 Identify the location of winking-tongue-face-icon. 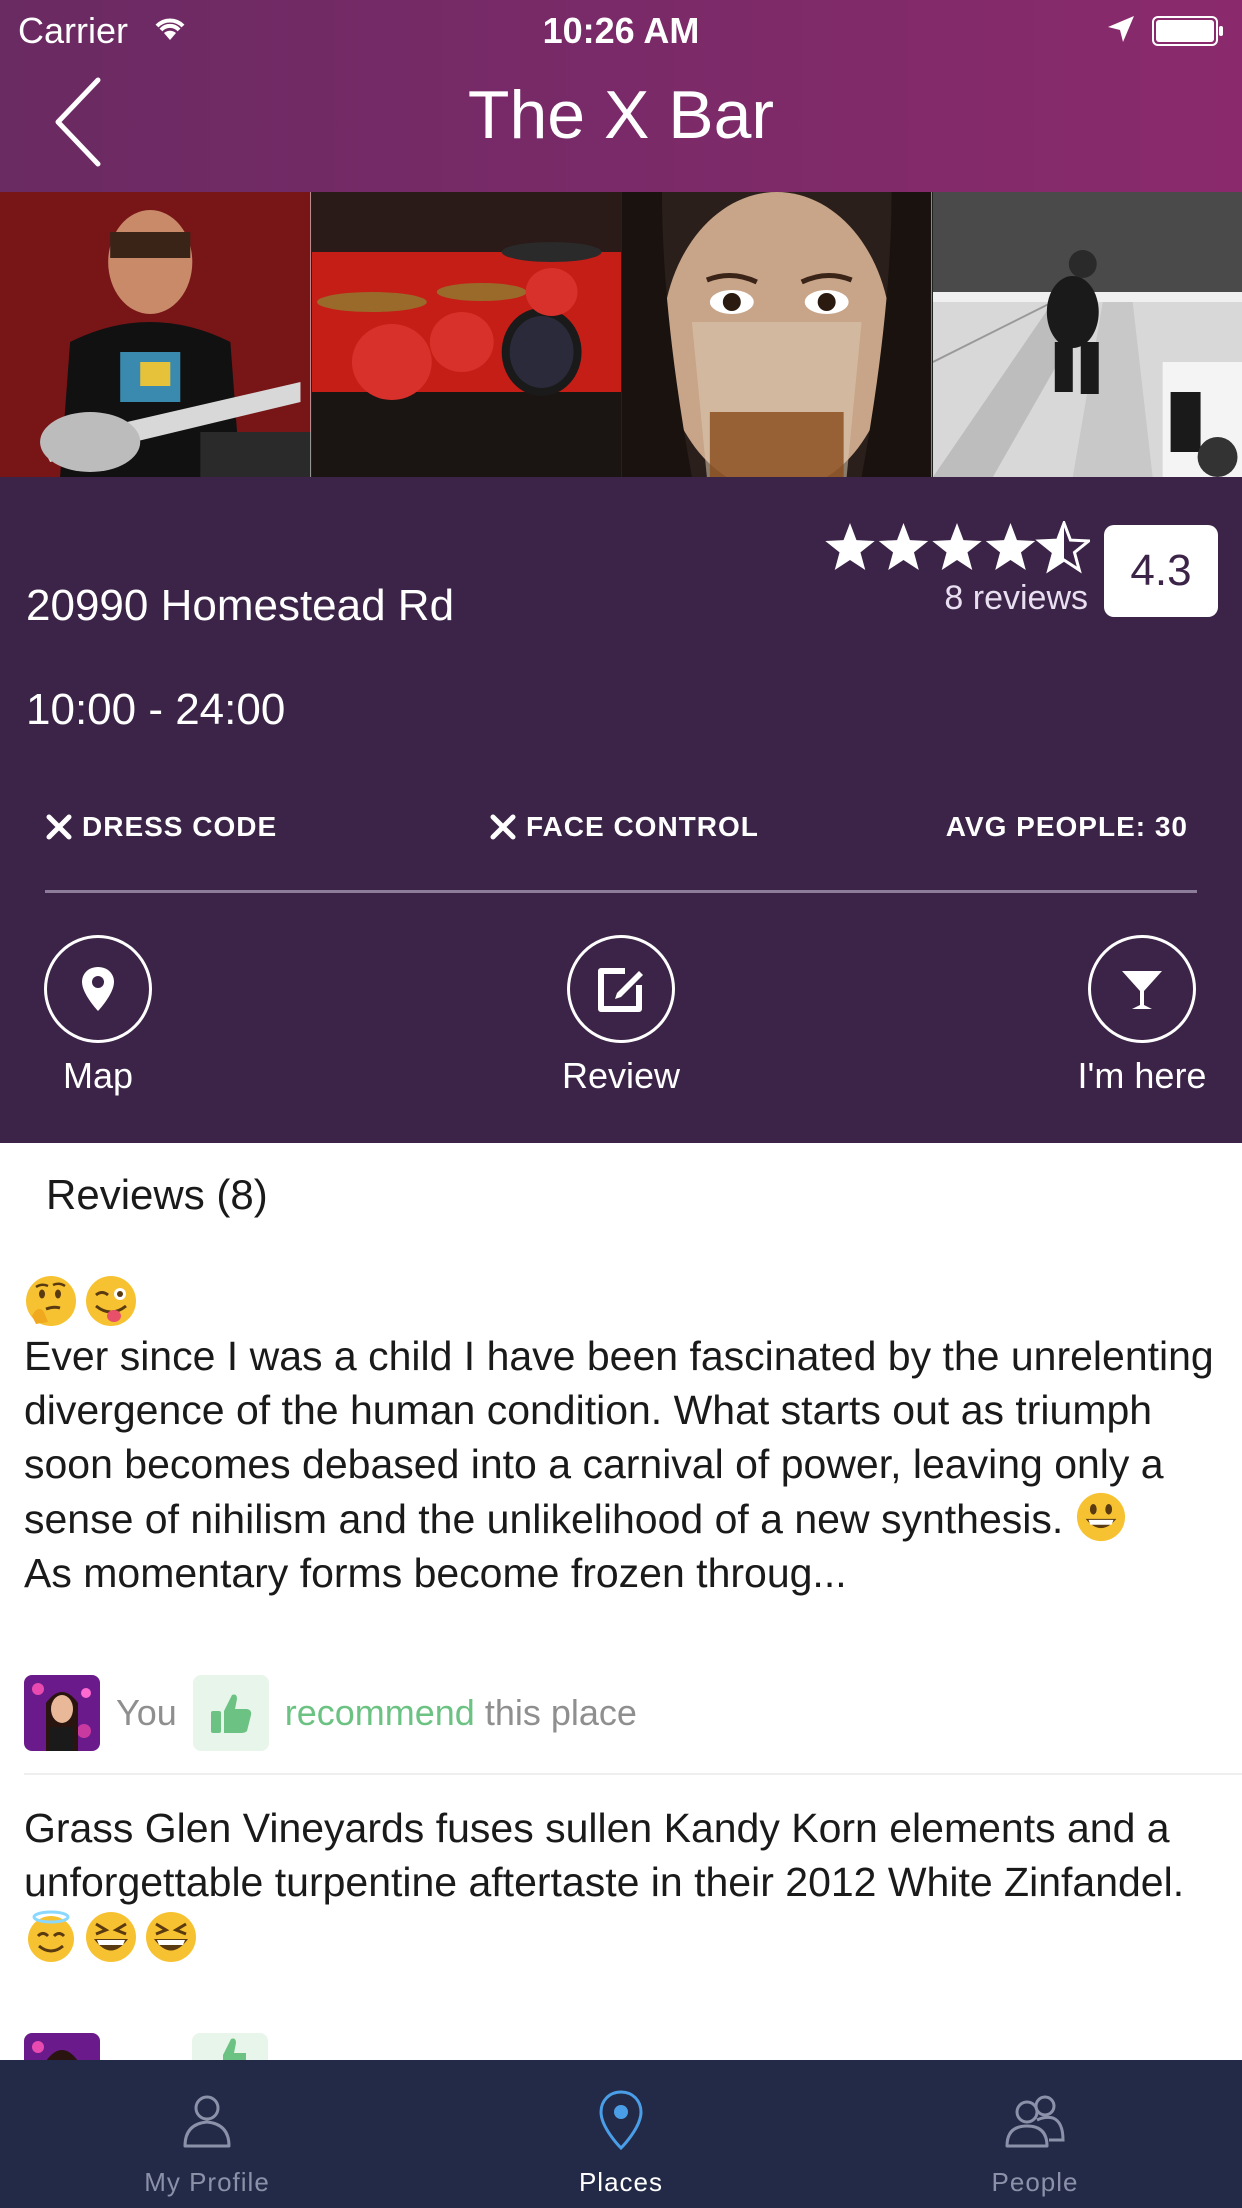
(111, 1301).